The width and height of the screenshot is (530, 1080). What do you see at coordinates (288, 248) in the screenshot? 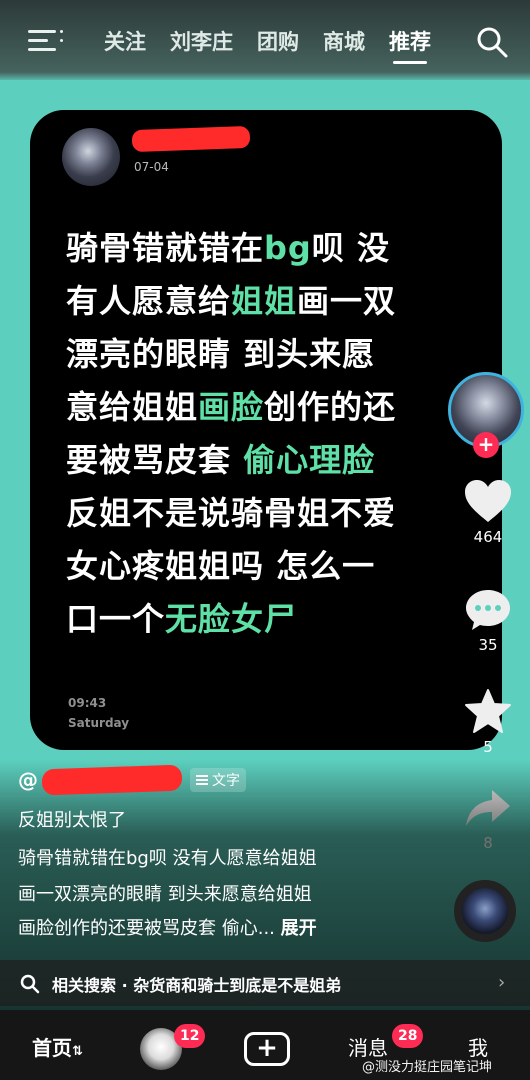
I see `highlighted-text: bg` at bounding box center [288, 248].